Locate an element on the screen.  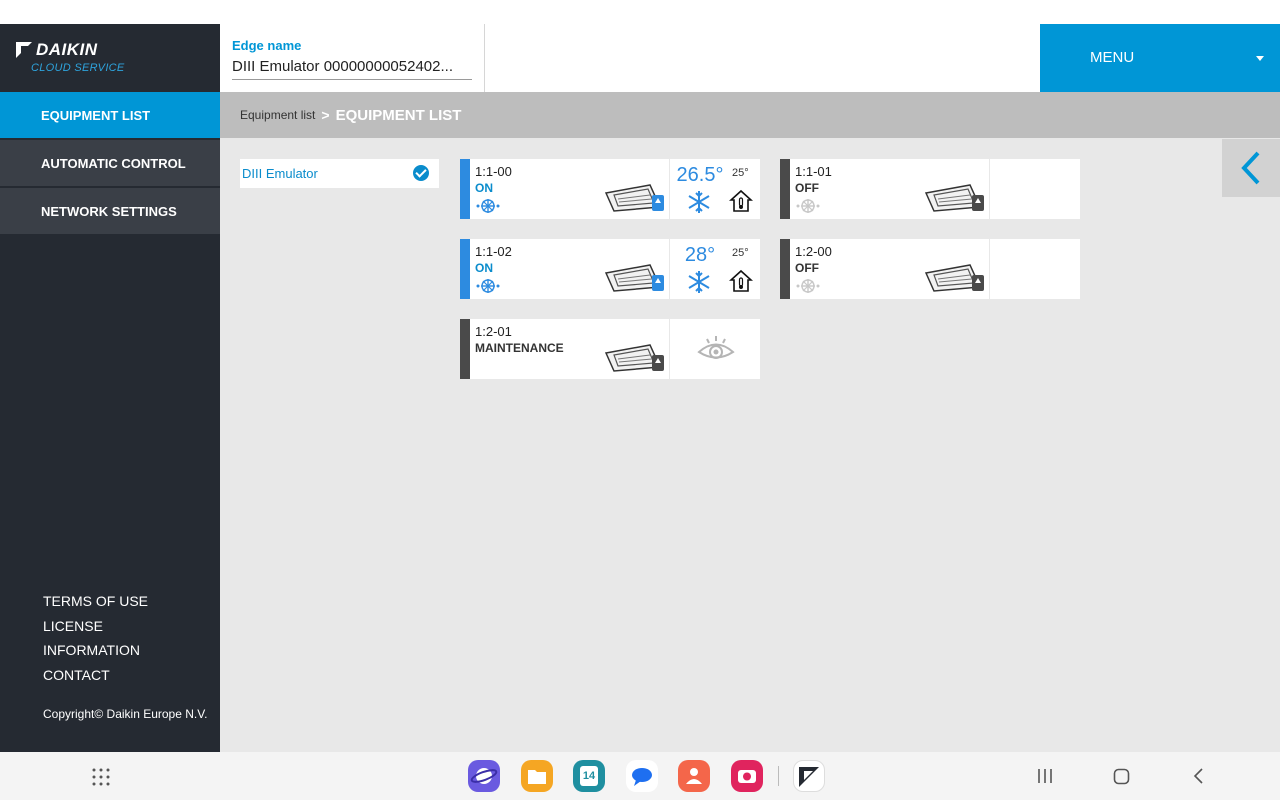
my-files-icon is located at coordinates (537, 776).